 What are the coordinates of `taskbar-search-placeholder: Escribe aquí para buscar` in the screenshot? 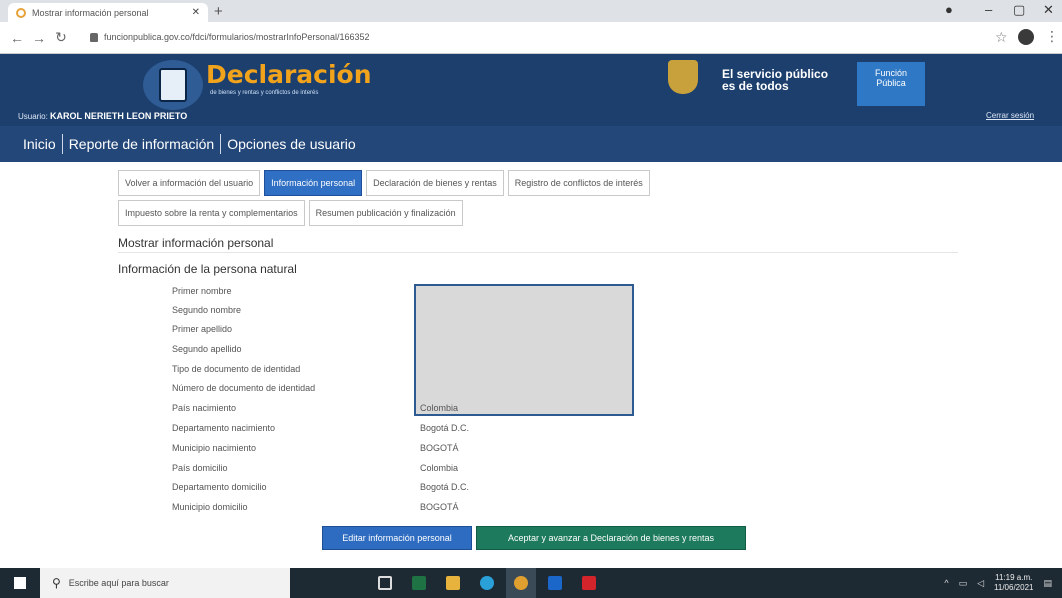 It's located at (118, 583).